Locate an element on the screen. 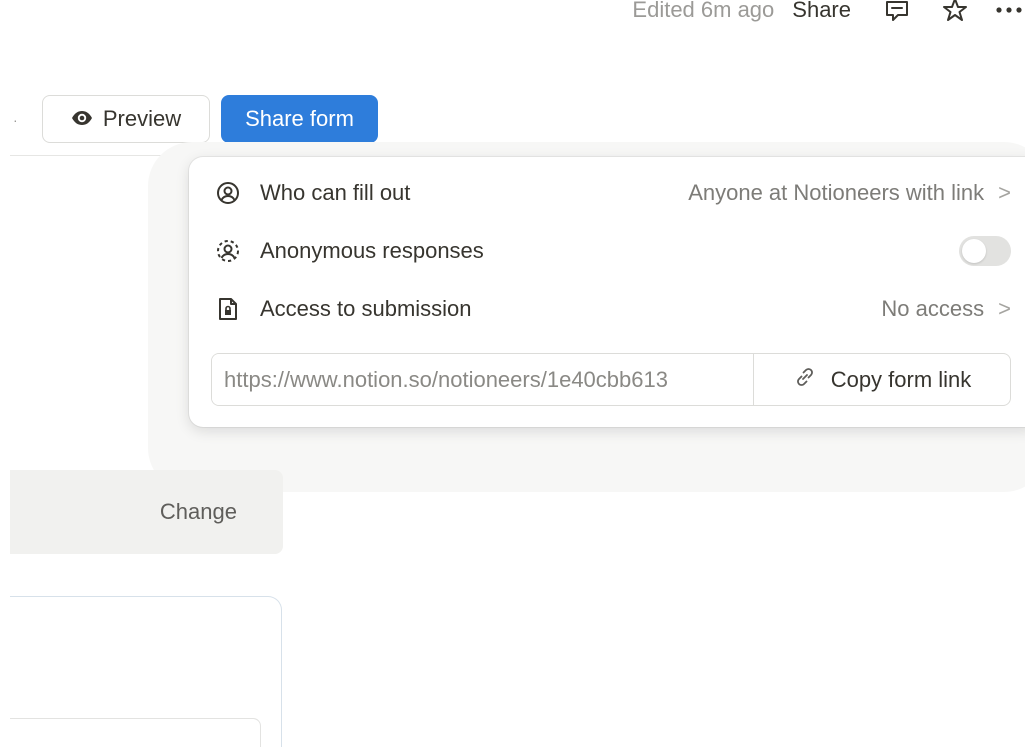 The height and width of the screenshot is (747, 1025). anonymous-responses-row: Anonymous responses is located at coordinates (600, 251).